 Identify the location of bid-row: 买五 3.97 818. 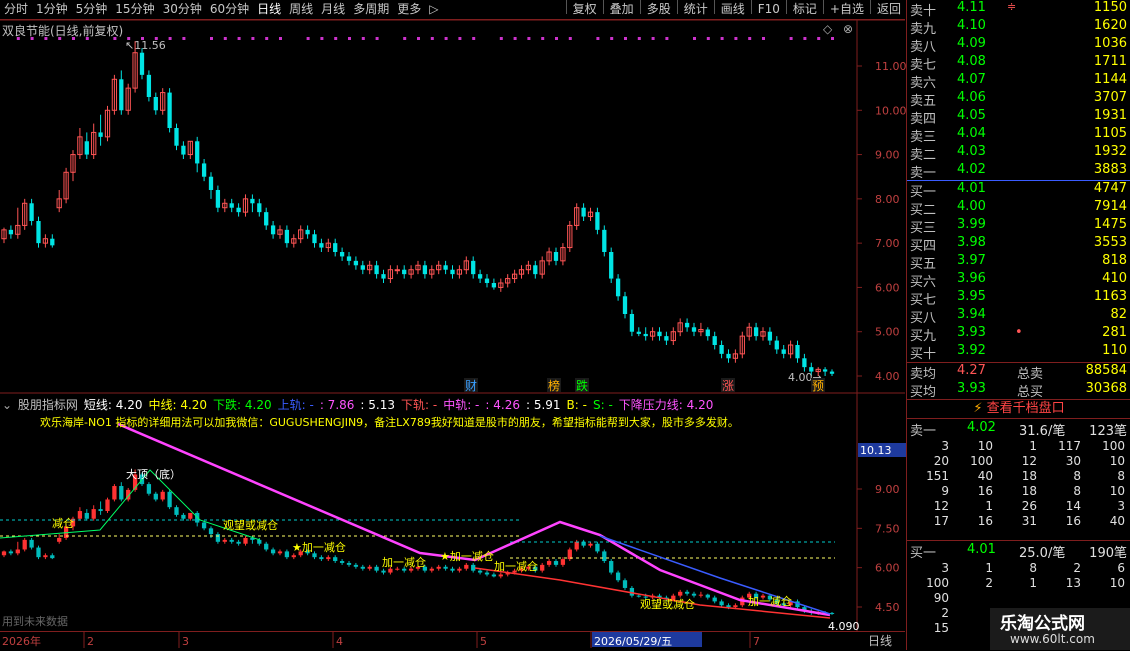
(1018, 262).